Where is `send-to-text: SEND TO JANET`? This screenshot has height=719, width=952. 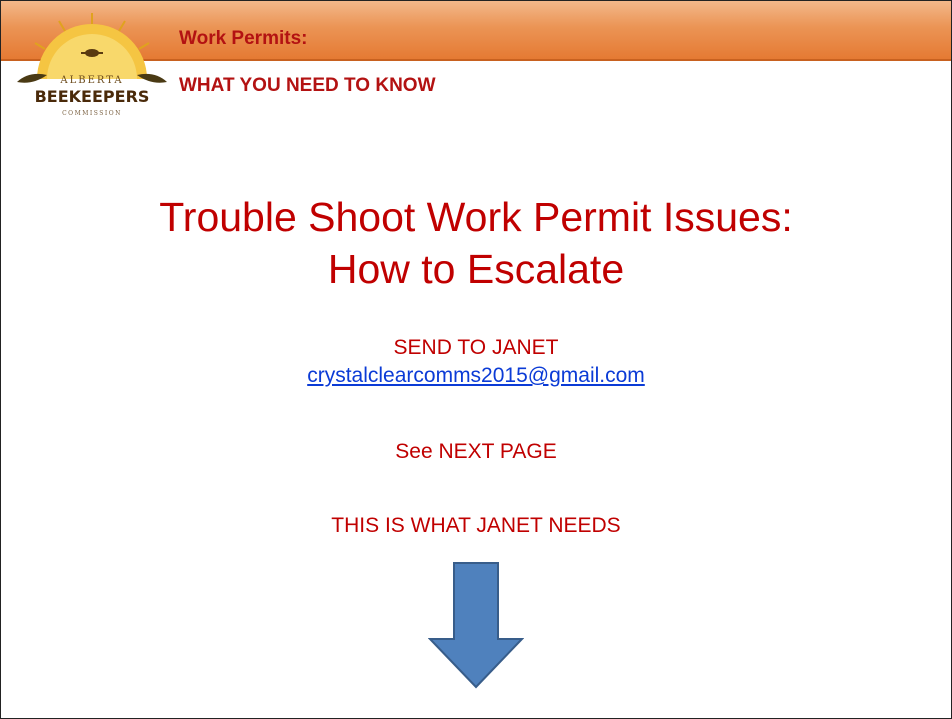
send-to-text: SEND TO JANET is located at coordinates (476, 347).